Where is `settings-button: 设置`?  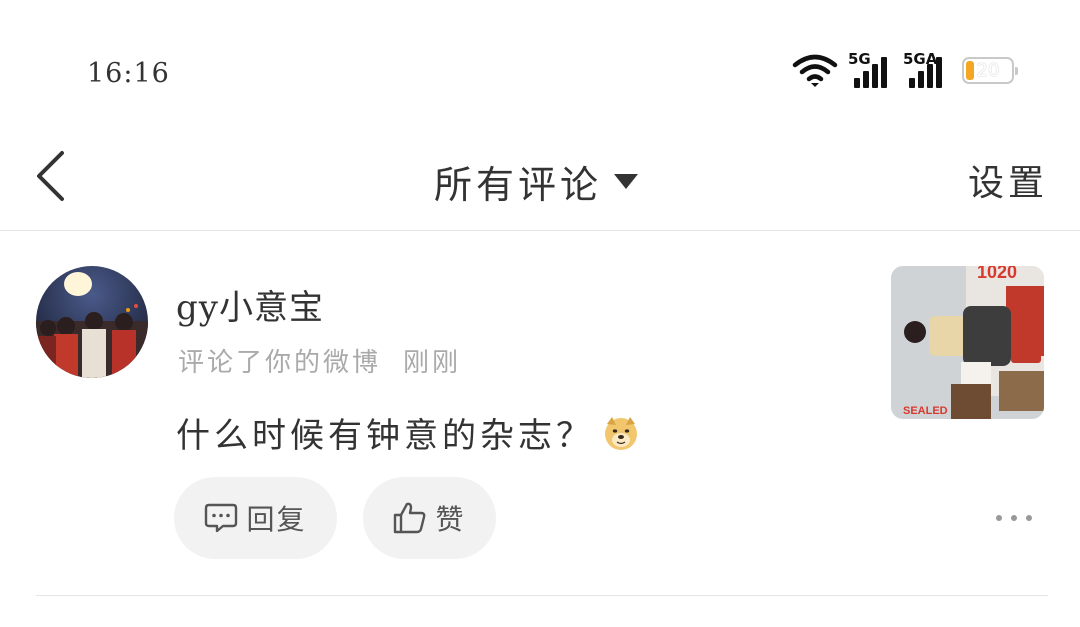
settings-button: 设置 is located at coordinates (1008, 180).